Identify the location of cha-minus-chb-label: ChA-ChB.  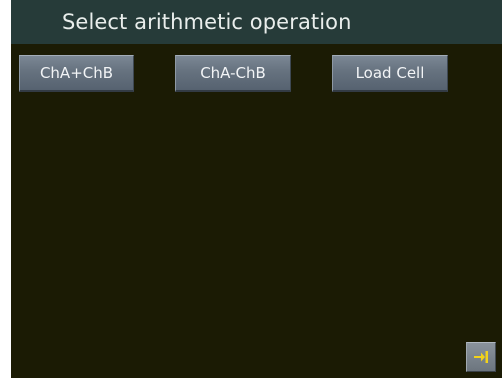
(233, 73).